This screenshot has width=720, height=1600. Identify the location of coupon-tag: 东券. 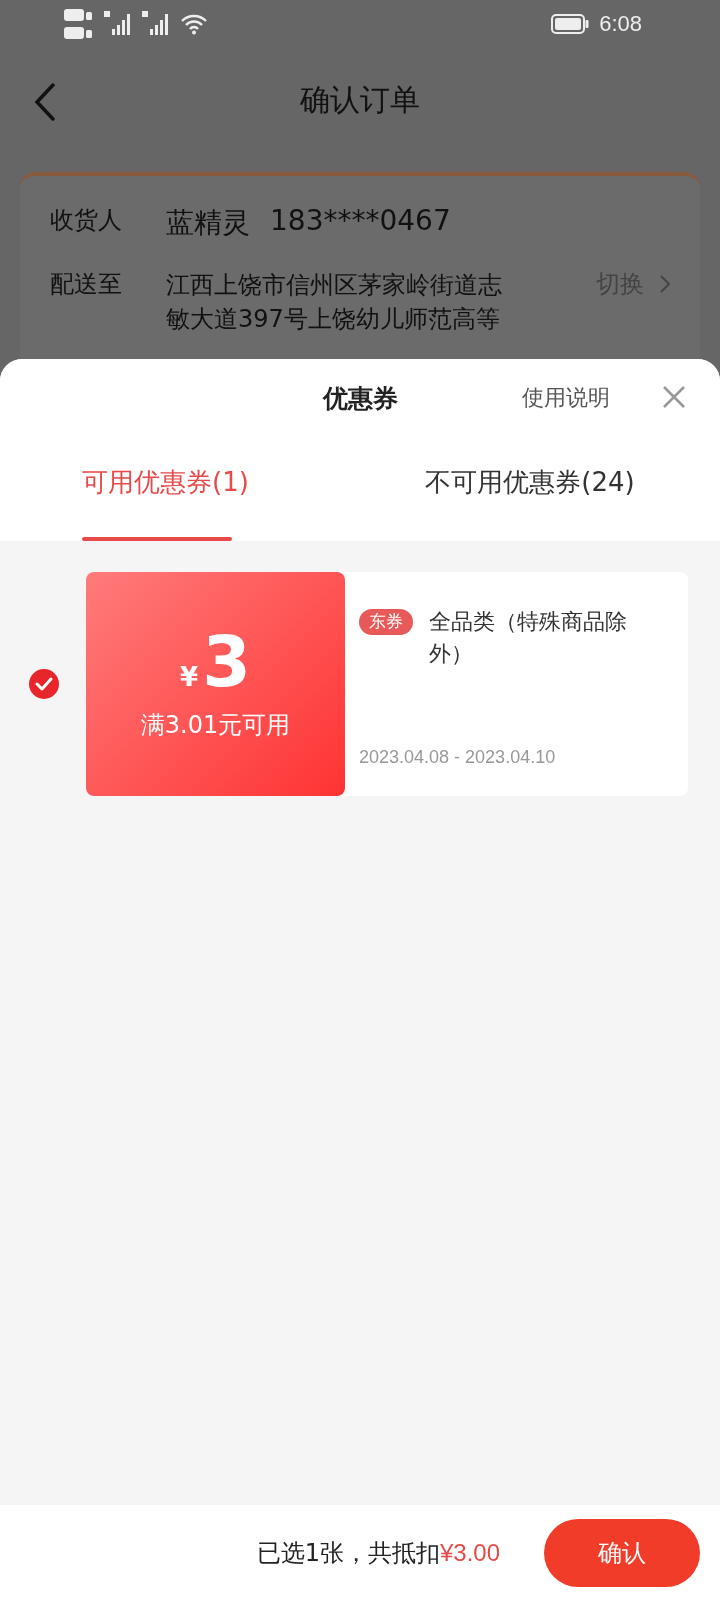
(386, 622).